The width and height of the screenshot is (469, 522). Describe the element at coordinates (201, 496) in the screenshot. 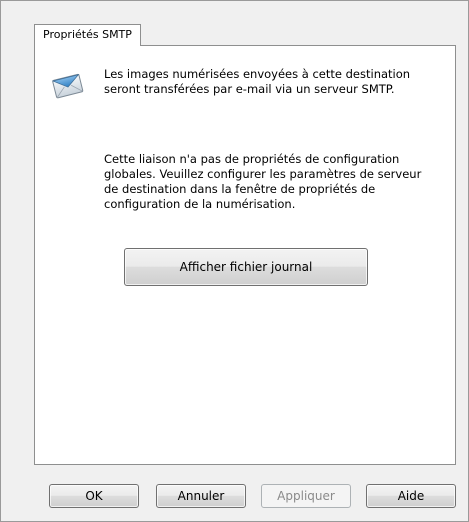

I see `cancel-button: Annuler` at that location.